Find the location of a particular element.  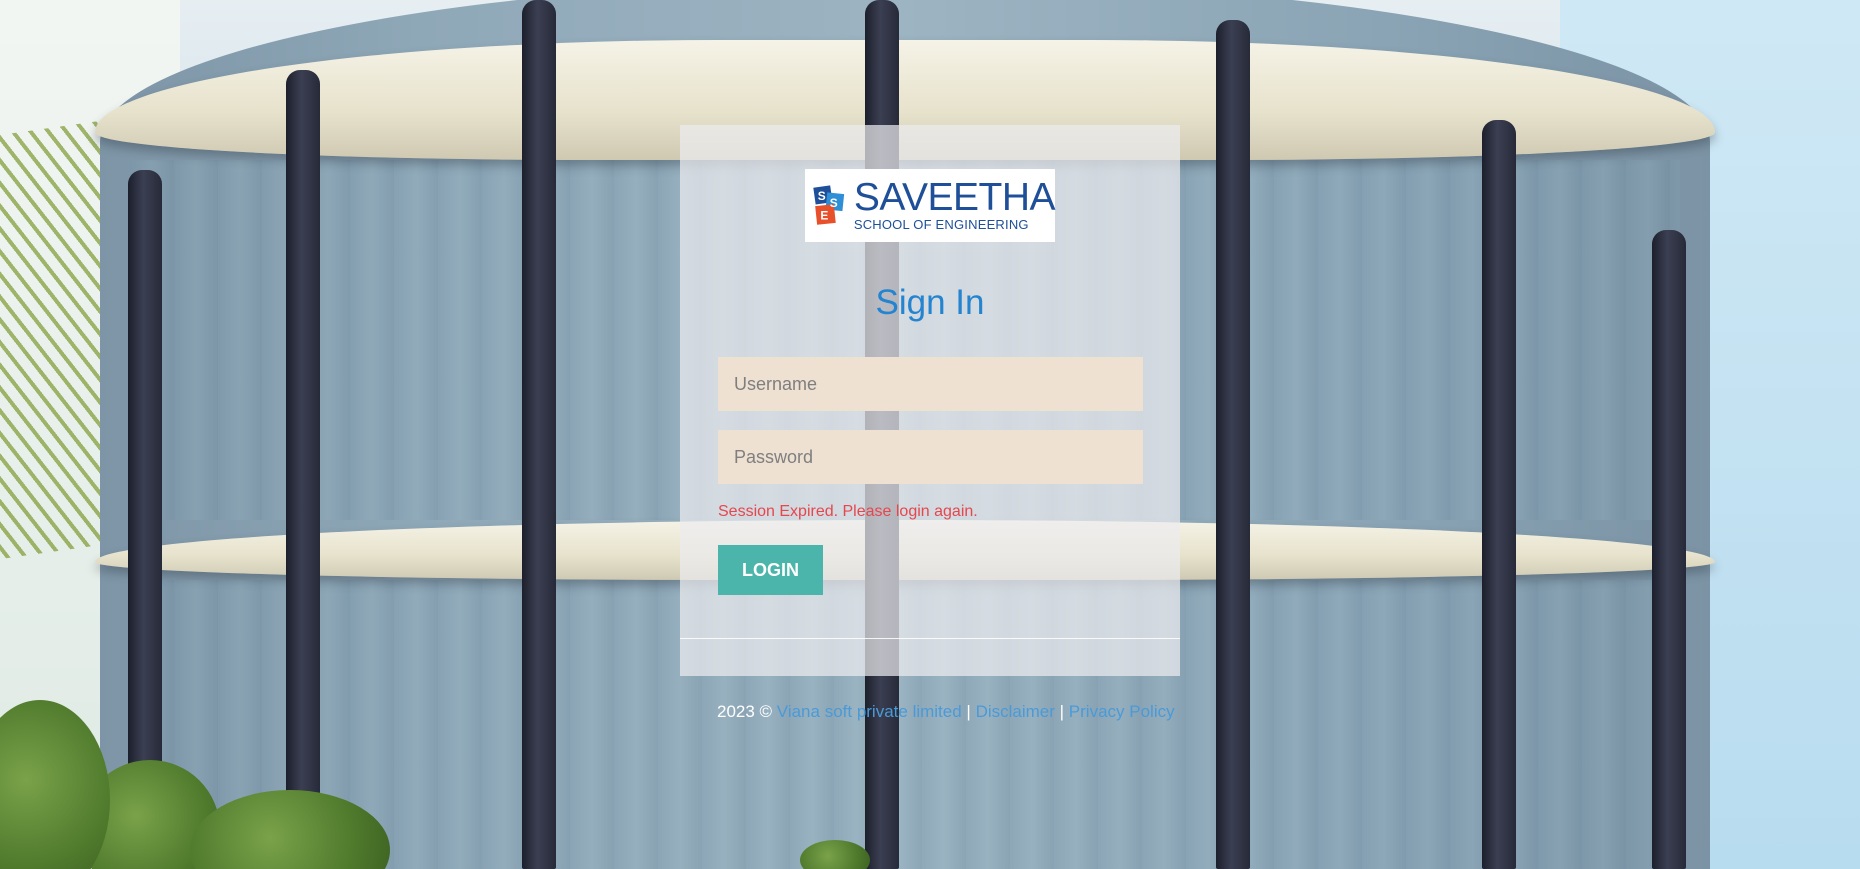

saveetha-logo: S S E SAVEETHA SCHOOL OF ENGINEERING is located at coordinates (930, 205).